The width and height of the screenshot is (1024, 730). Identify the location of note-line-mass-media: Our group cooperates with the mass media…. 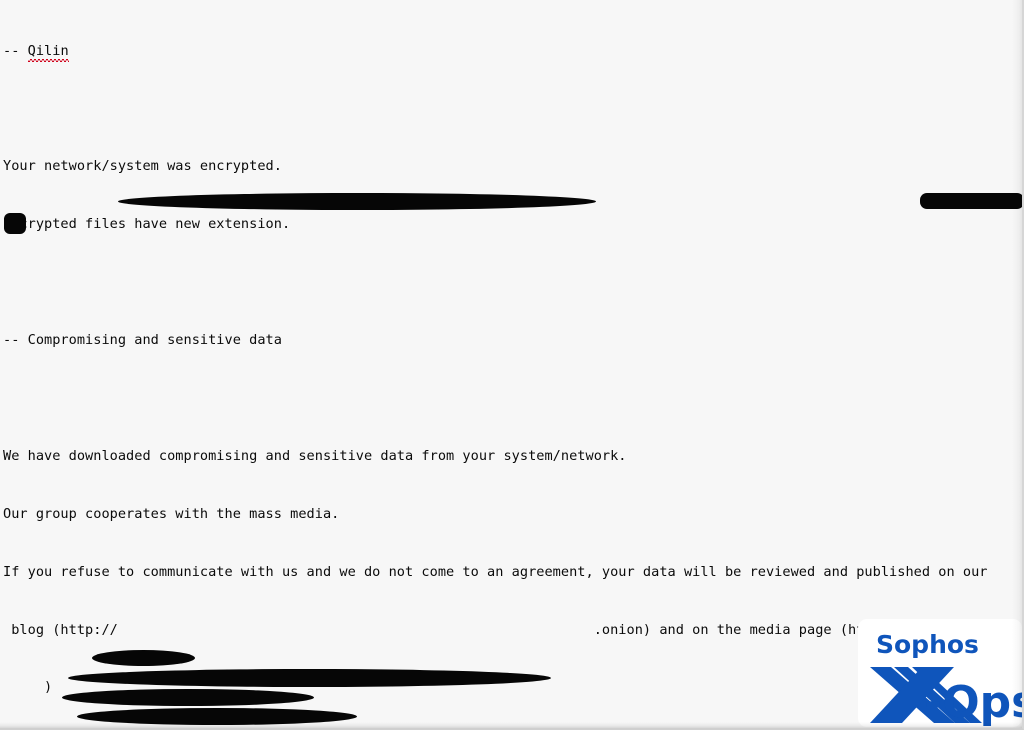
(171, 513).